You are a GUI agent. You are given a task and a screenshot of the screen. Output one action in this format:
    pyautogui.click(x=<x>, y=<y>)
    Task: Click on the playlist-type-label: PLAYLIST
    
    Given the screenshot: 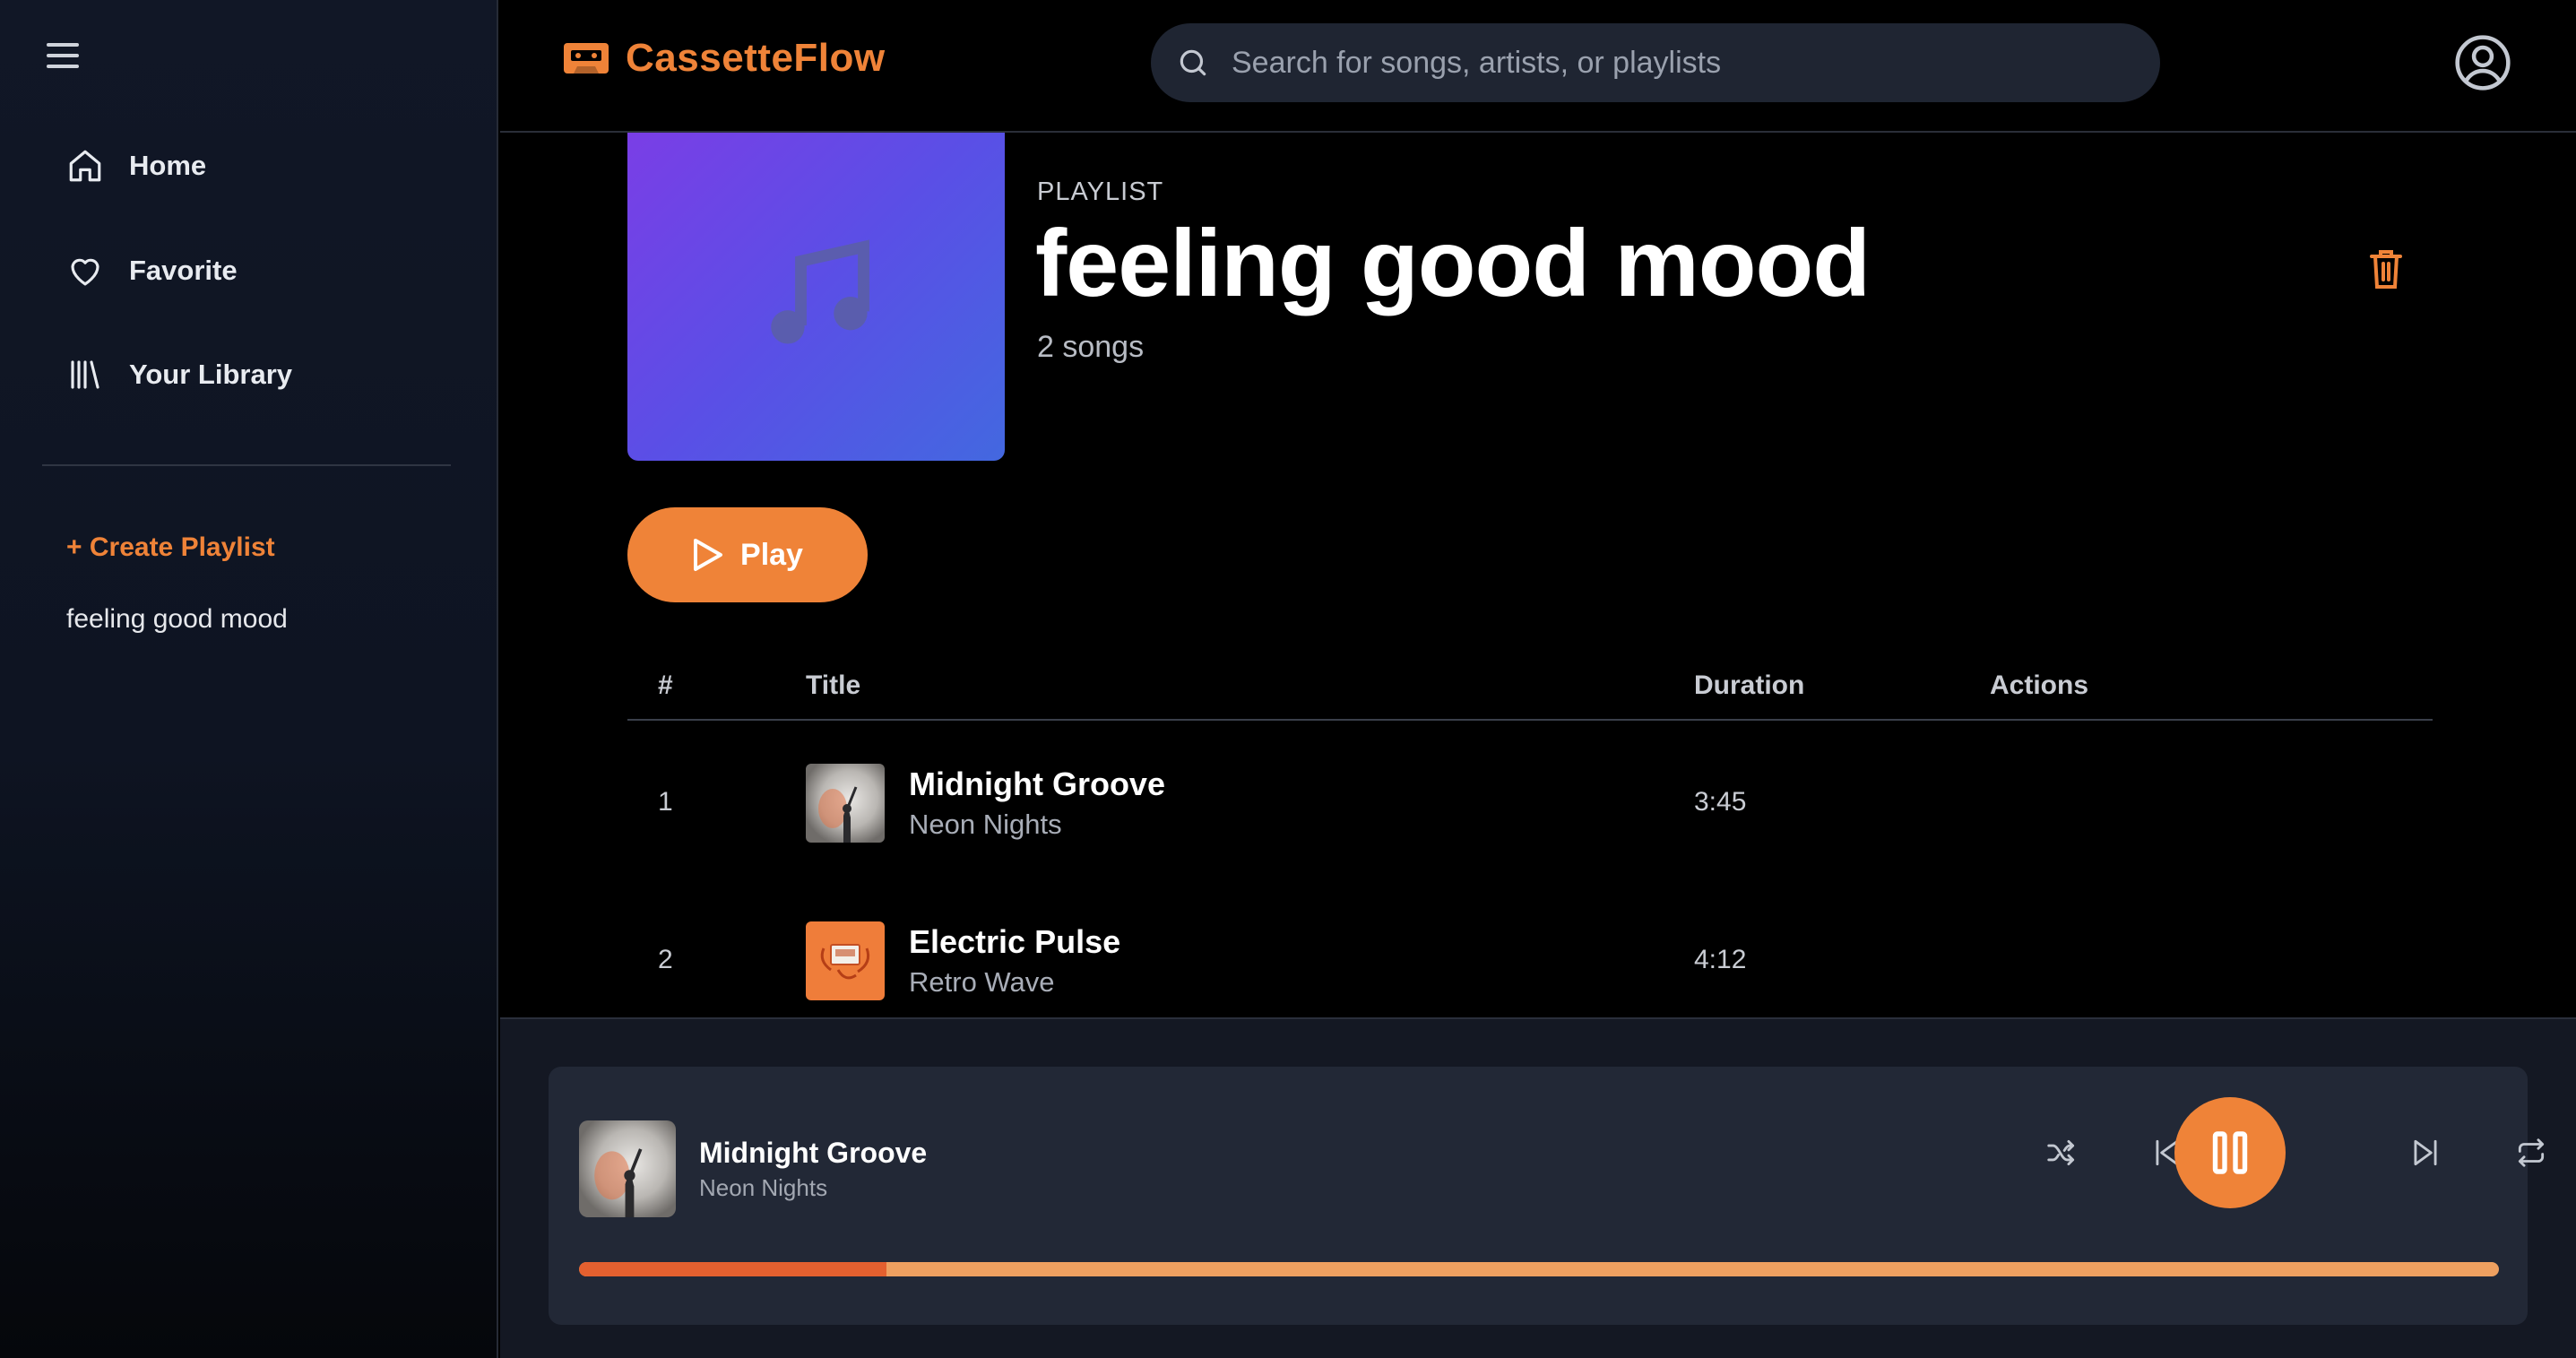 What is the action you would take?
    pyautogui.click(x=1100, y=191)
    